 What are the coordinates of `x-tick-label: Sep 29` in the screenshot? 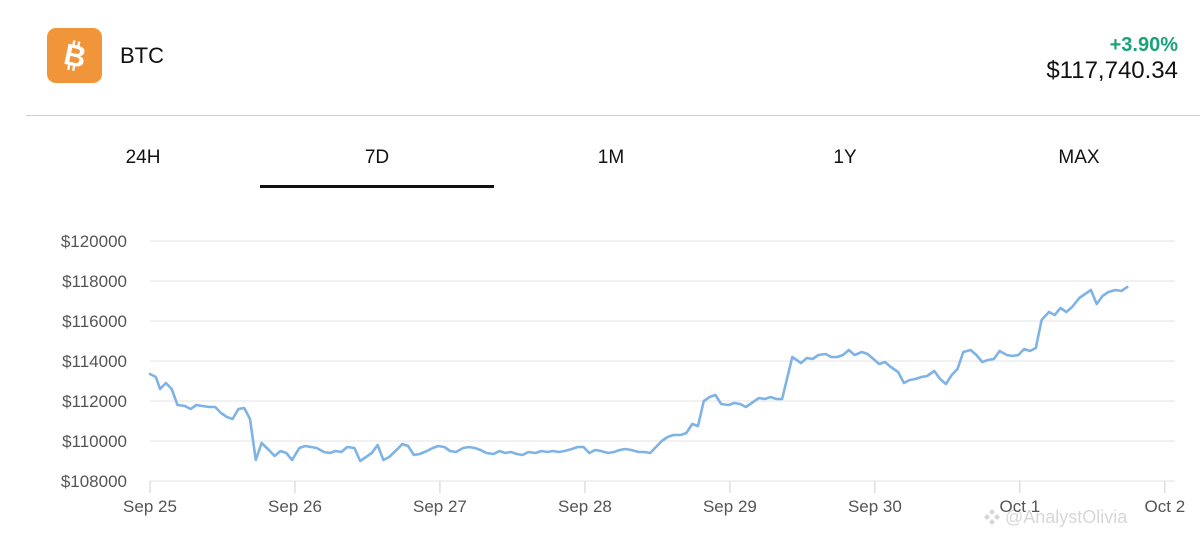 It's located at (730, 506).